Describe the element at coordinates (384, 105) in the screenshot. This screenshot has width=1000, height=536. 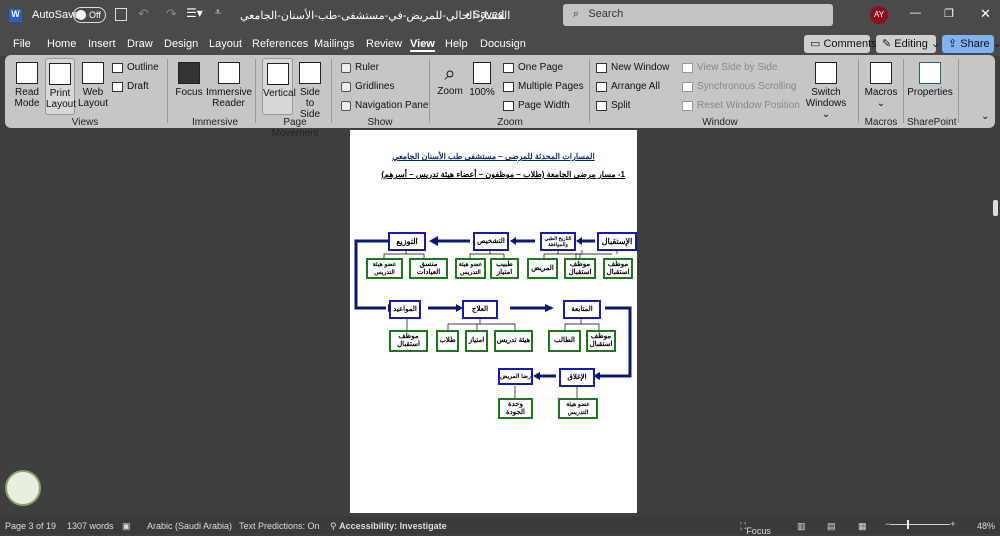
I see `navigation-pane-checkbox: Navigation Pane` at that location.